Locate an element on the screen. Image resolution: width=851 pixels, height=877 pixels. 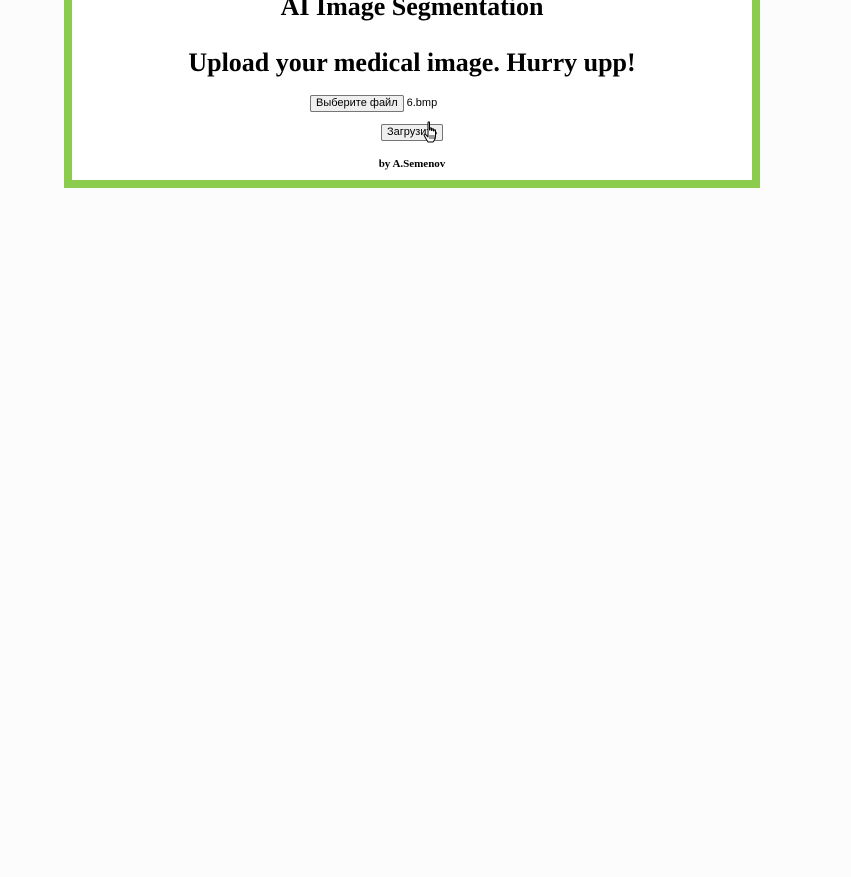
selected-file-name: 6.bmp is located at coordinates (422, 103).